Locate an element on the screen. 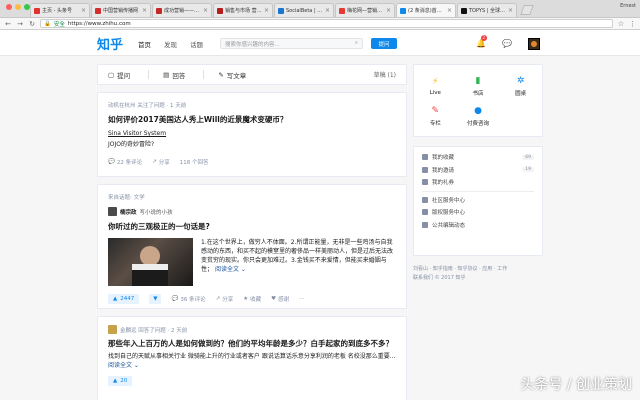  compose-answer: ▤ 回答 is located at coordinates (174, 75).